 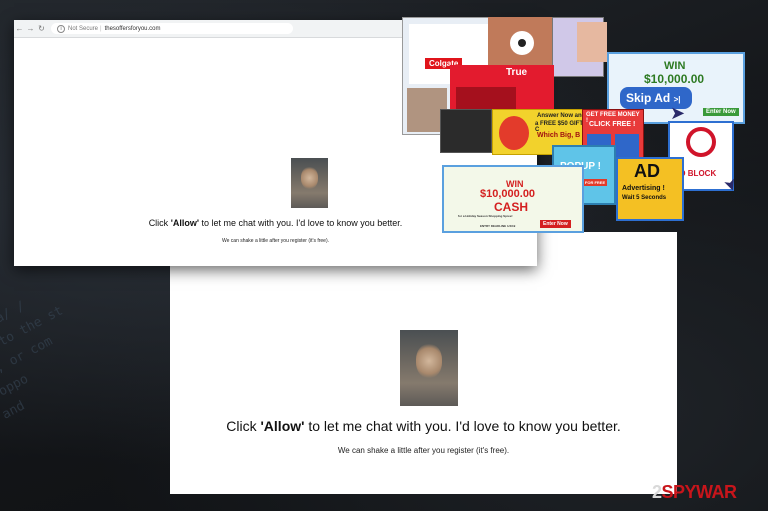 I want to click on win-cash-small: for a Holiday Season Shopping Spree!, so click(x=485, y=216).